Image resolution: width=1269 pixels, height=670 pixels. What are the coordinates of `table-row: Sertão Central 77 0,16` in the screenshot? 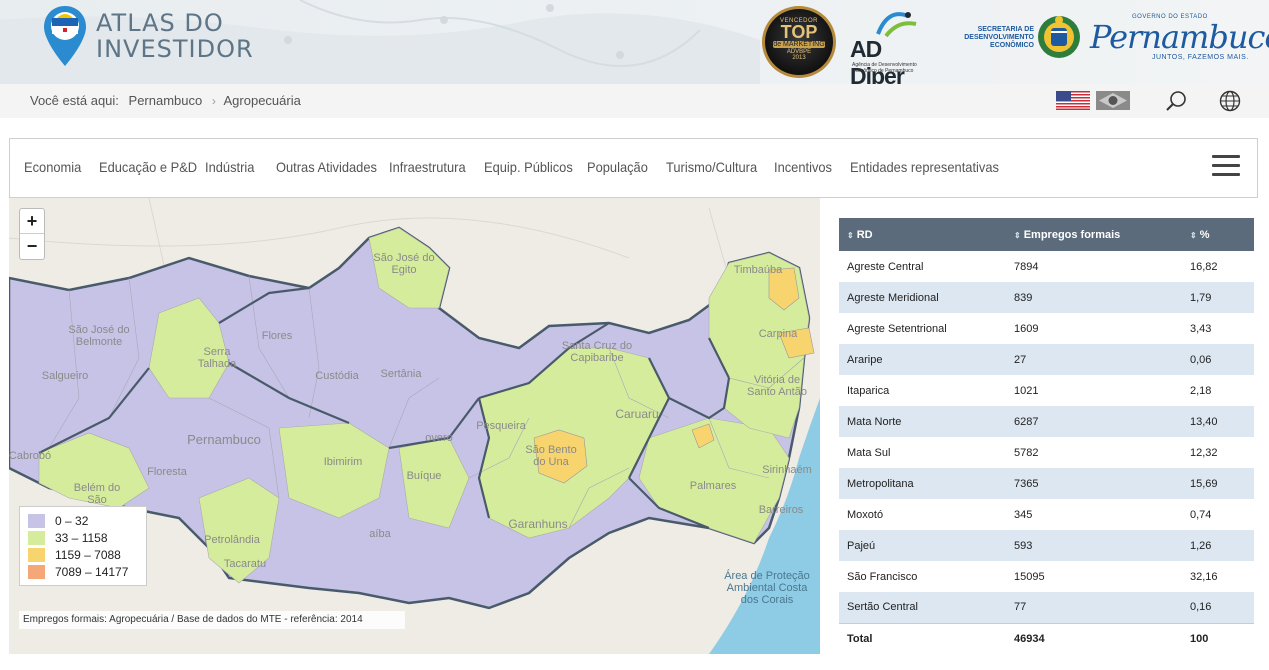 It's located at (1046, 607).